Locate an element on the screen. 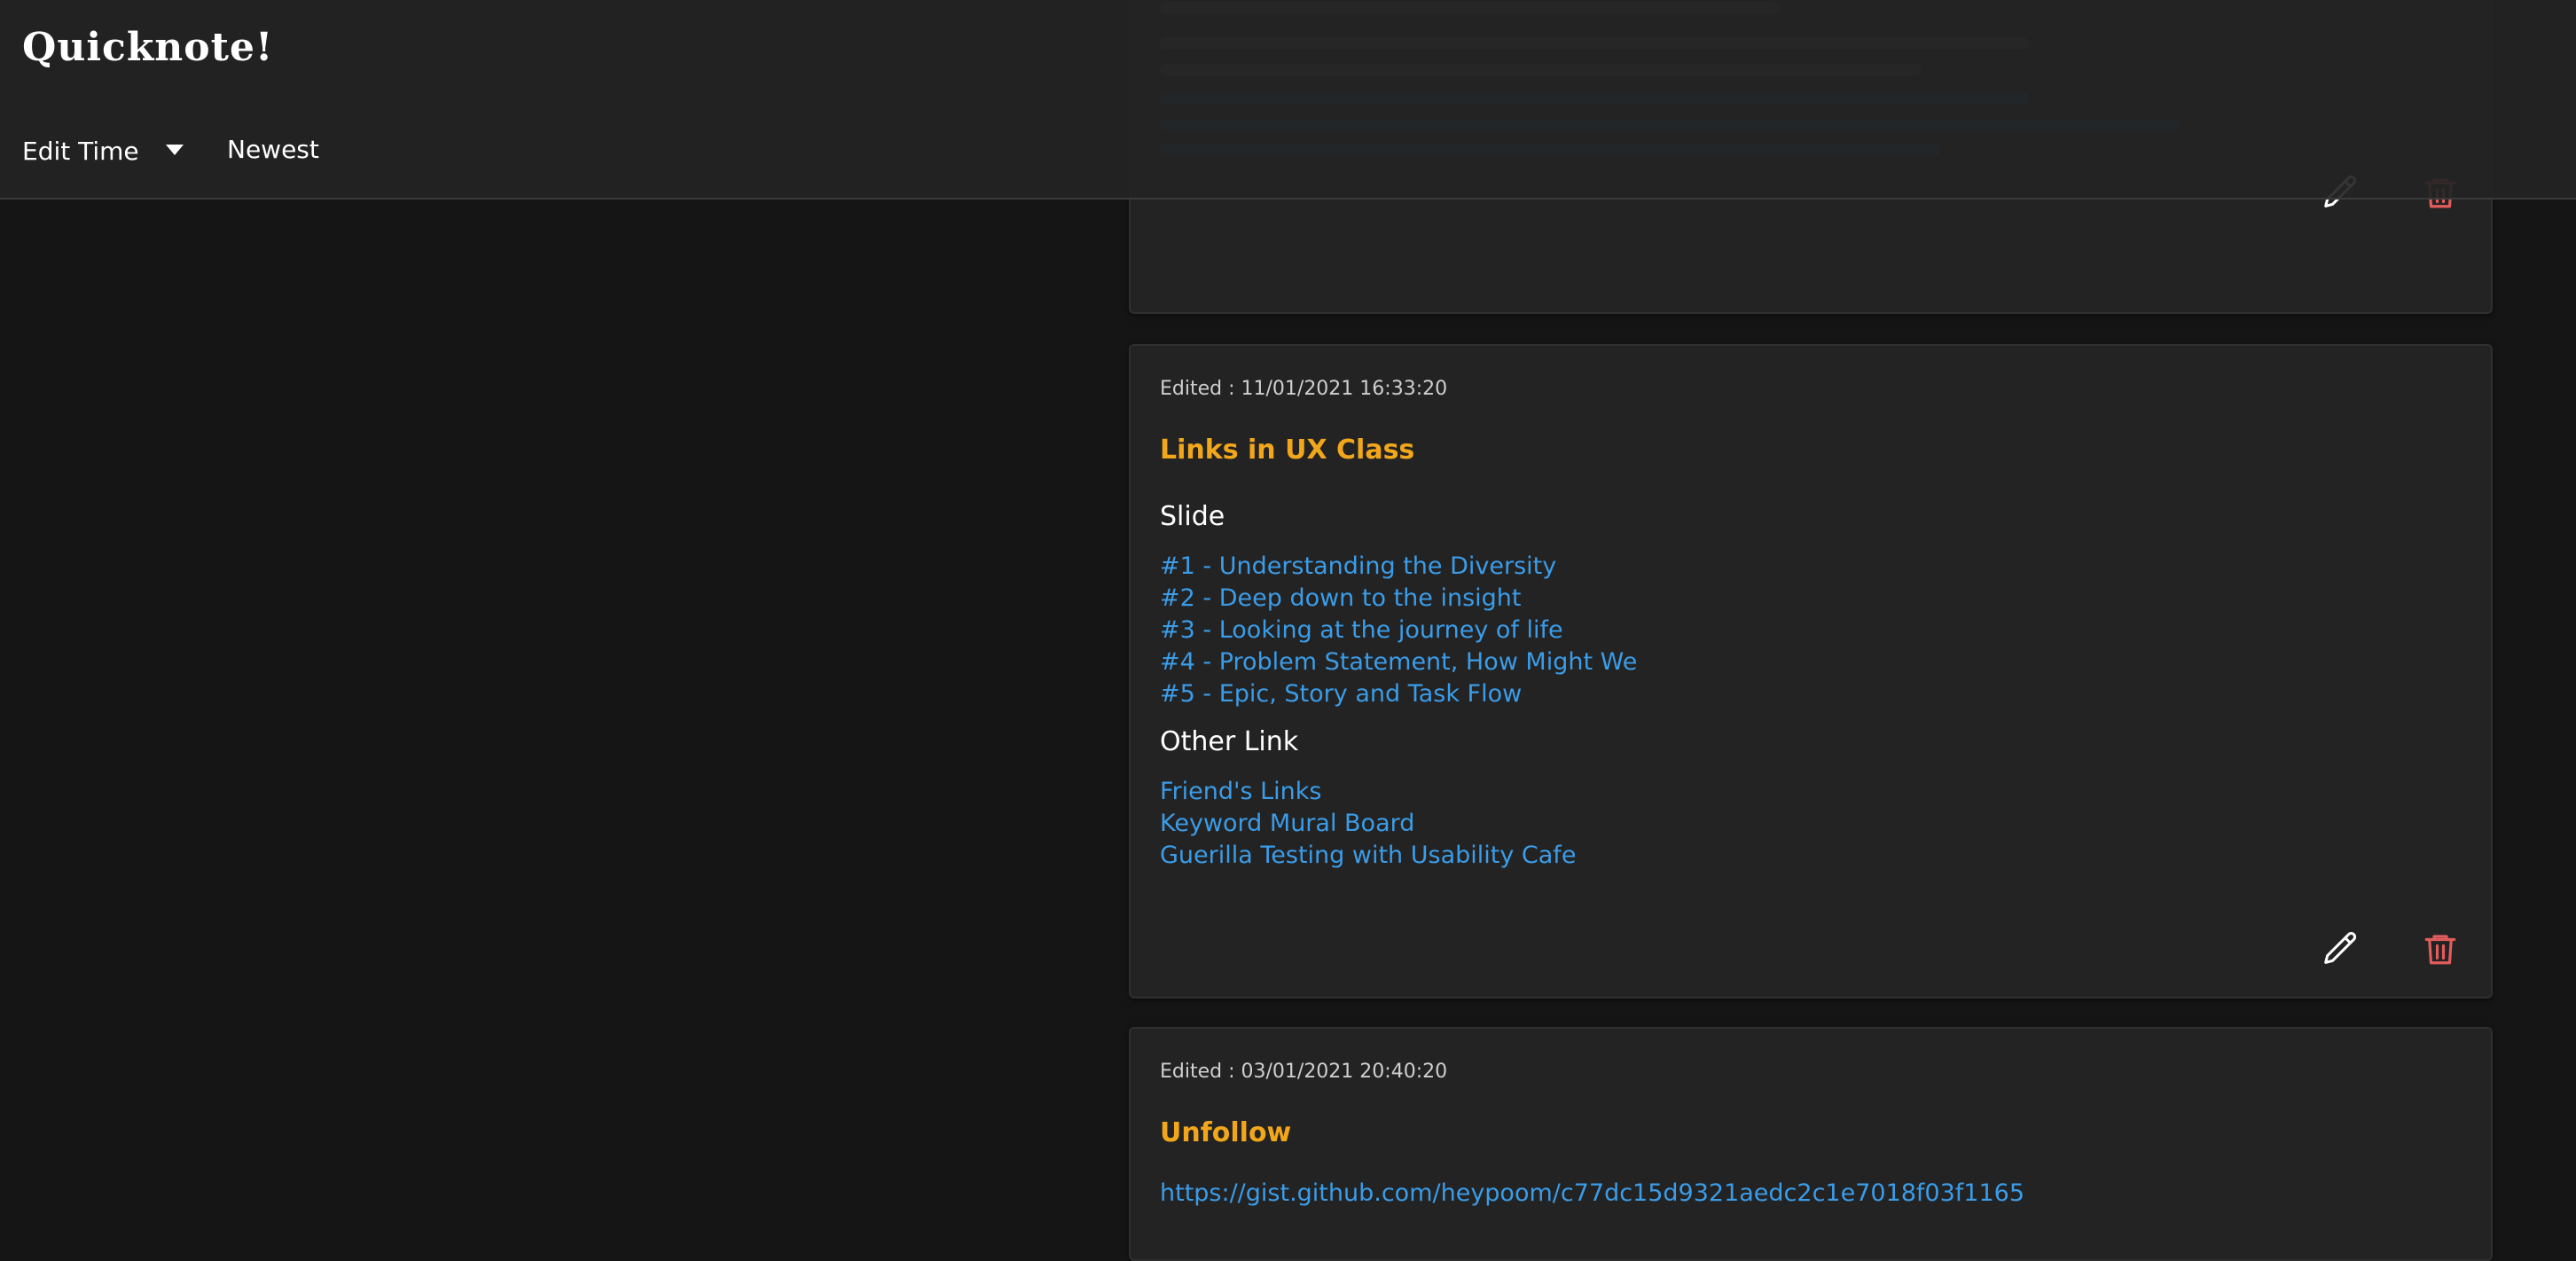 The width and height of the screenshot is (2576, 1261). note-title: Links in UX Class is located at coordinates (1287, 450).